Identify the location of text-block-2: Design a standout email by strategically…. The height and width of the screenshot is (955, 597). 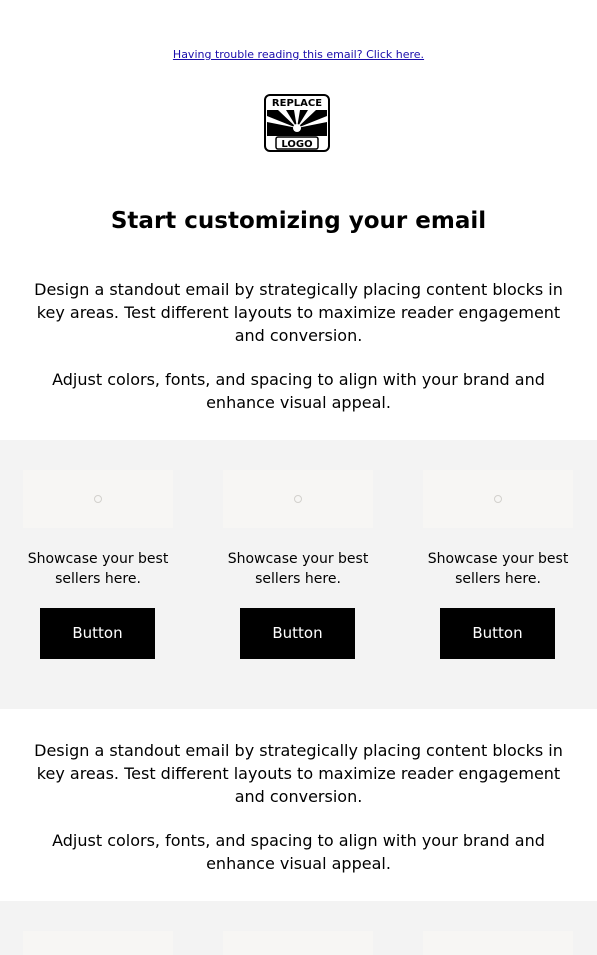
(298, 807).